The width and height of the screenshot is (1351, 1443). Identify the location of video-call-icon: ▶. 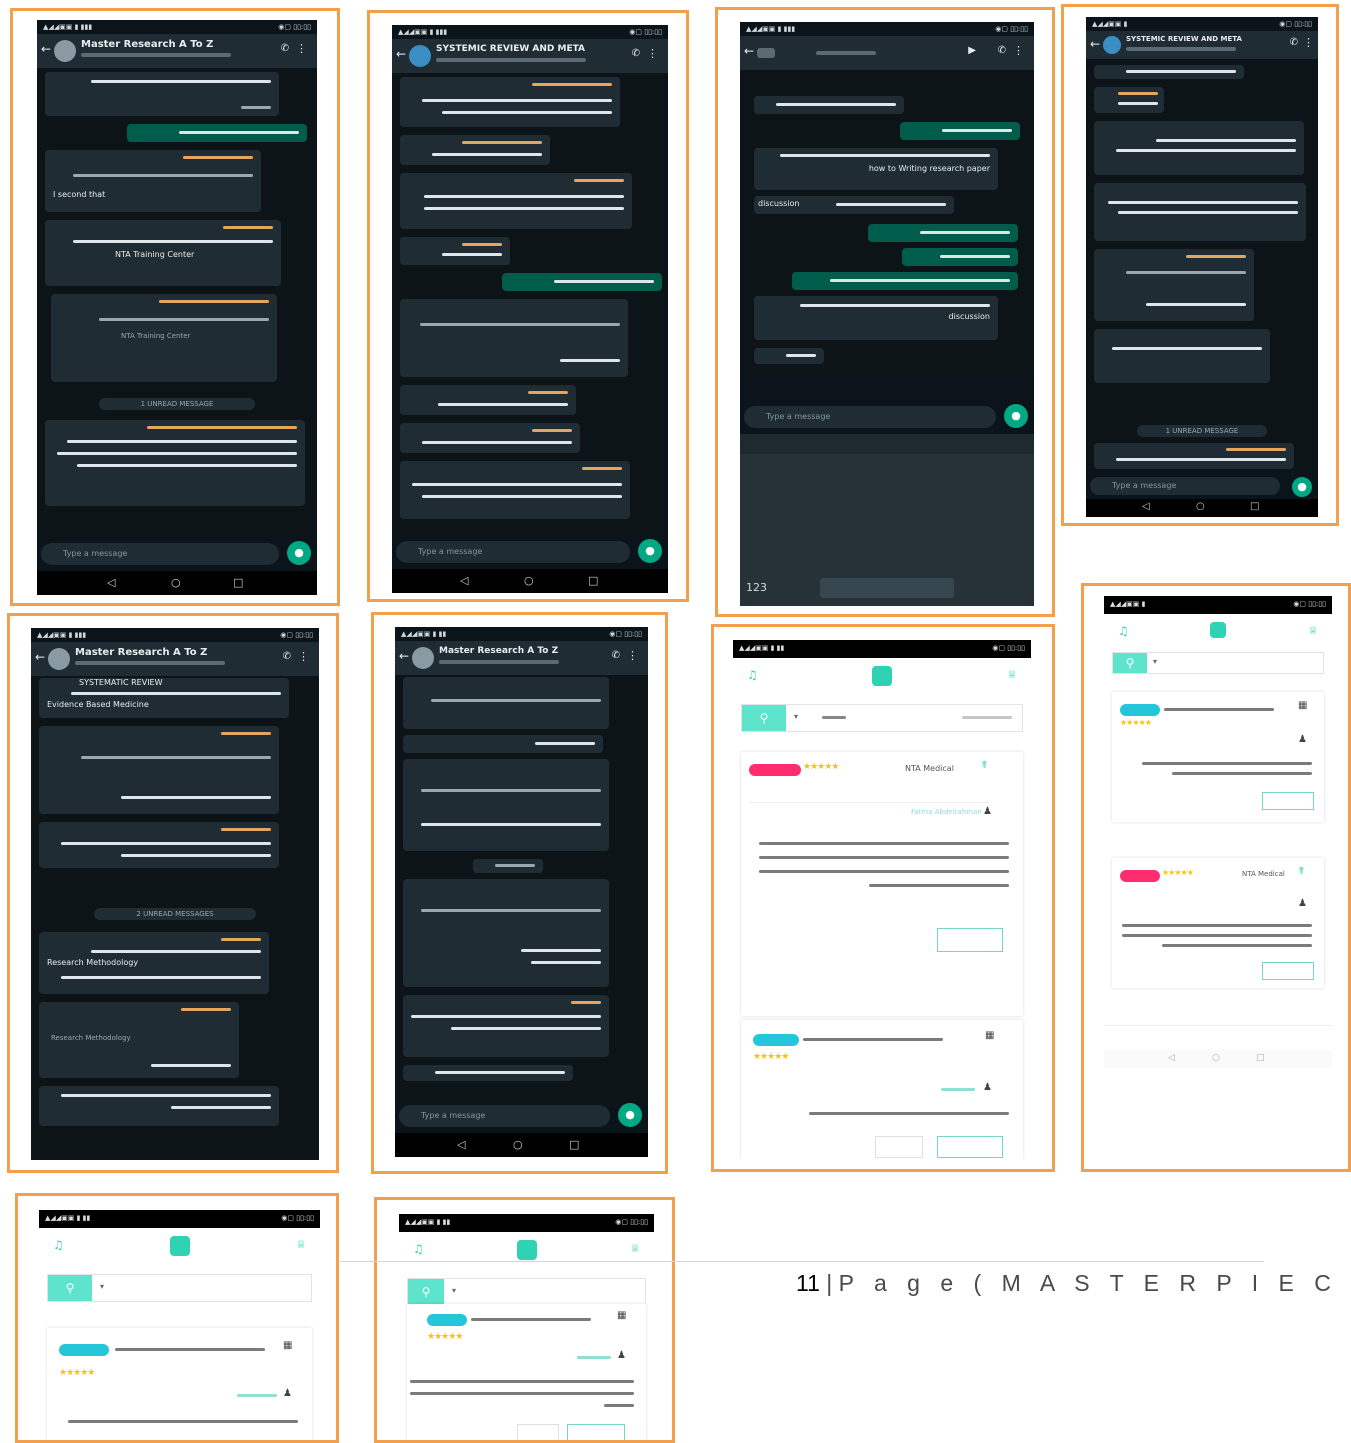
(972, 50).